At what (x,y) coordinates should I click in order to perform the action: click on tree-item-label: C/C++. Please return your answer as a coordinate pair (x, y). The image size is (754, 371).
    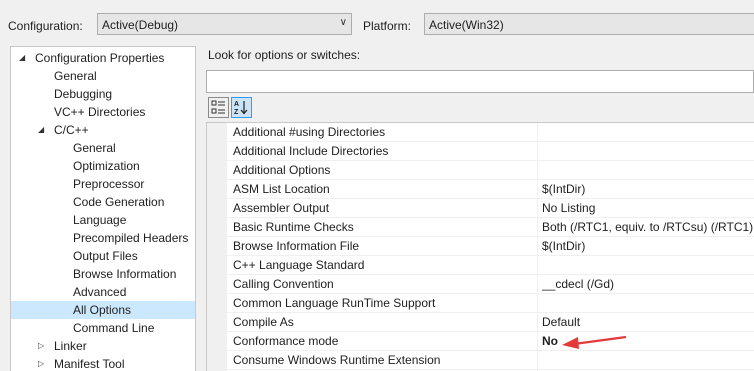
    Looking at the image, I should click on (71, 130).